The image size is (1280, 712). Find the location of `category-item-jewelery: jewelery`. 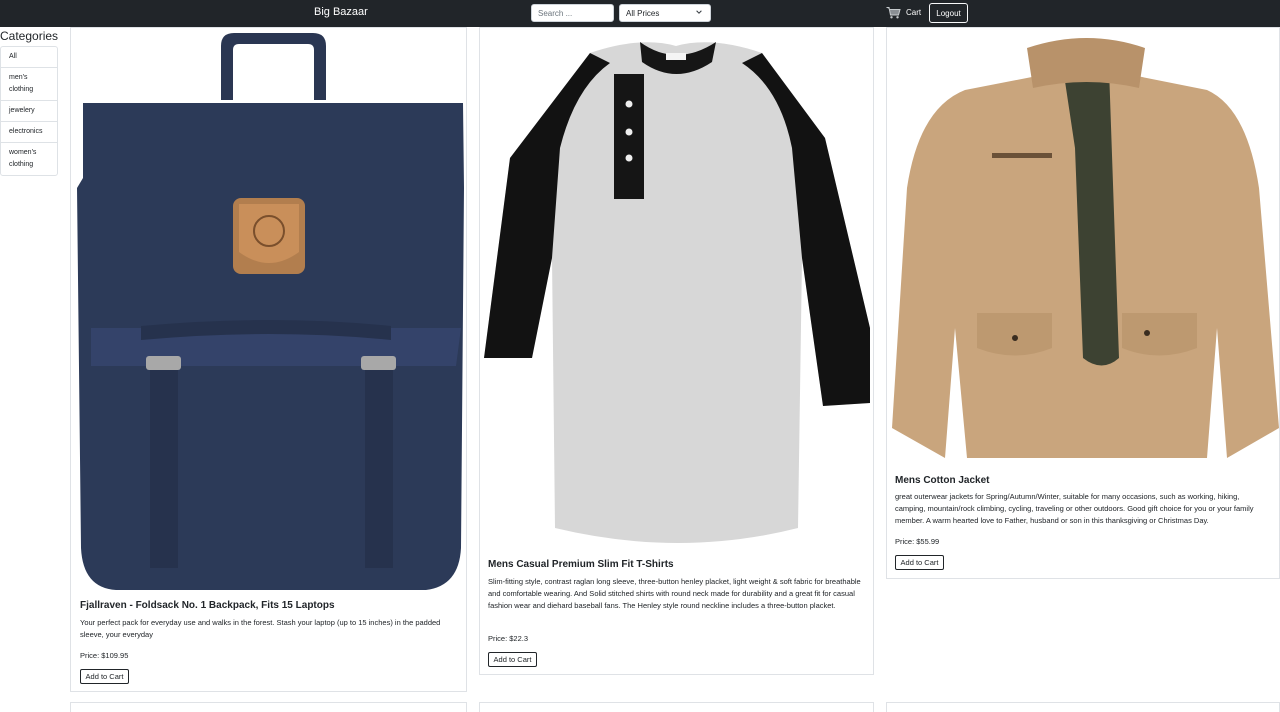

category-item-jewelery: jewelery is located at coordinates (29, 111).